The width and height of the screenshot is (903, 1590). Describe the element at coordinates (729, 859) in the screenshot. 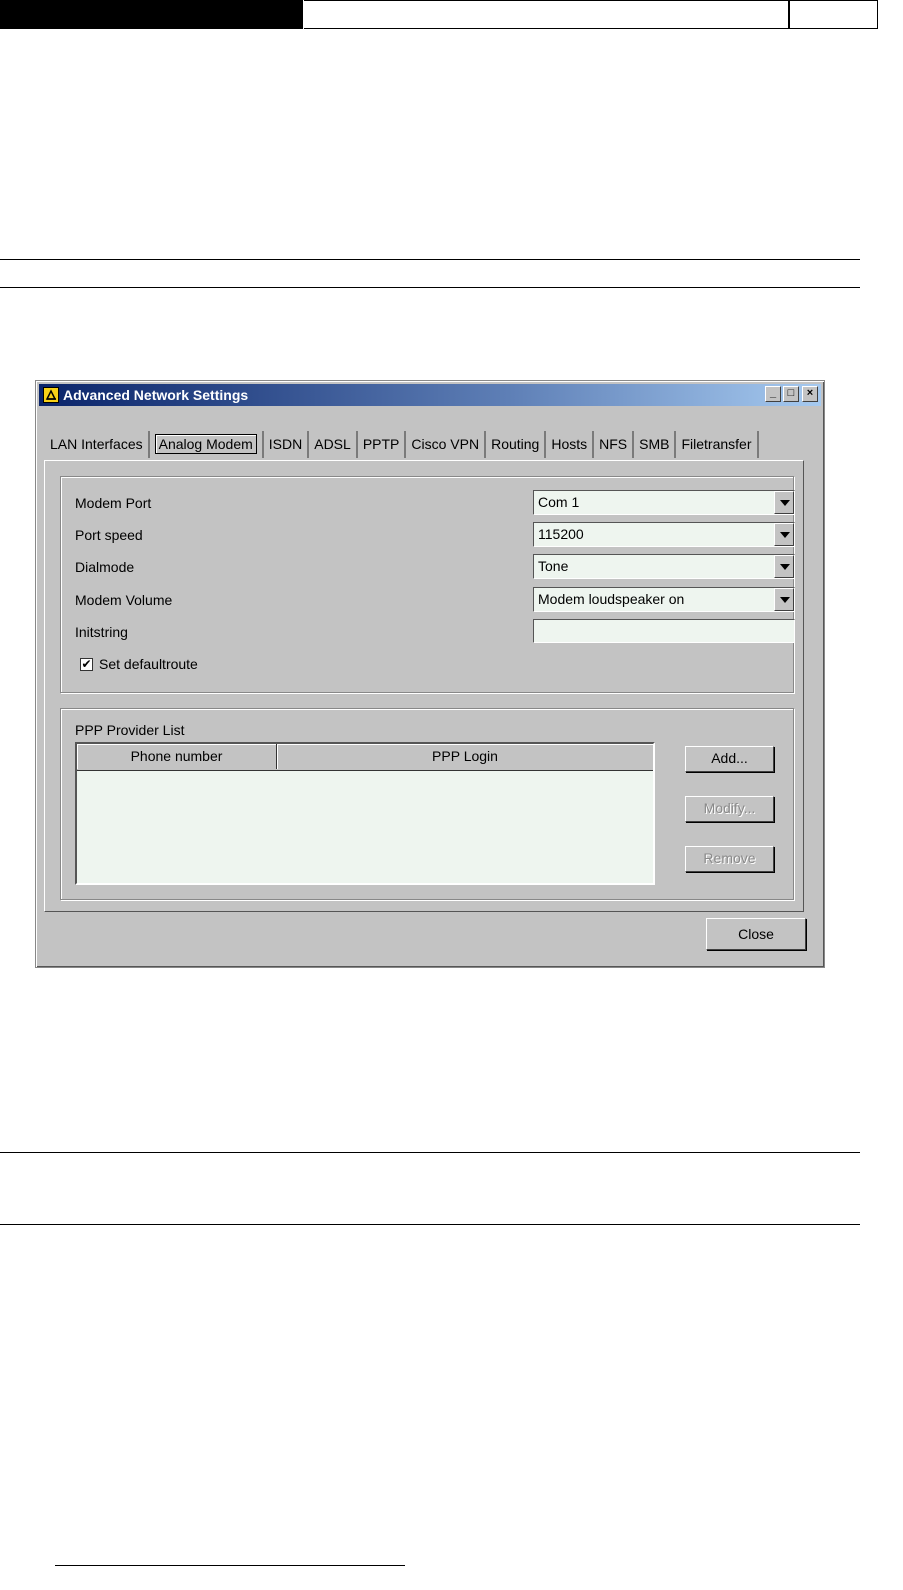

I see `remove-button: Remove` at that location.